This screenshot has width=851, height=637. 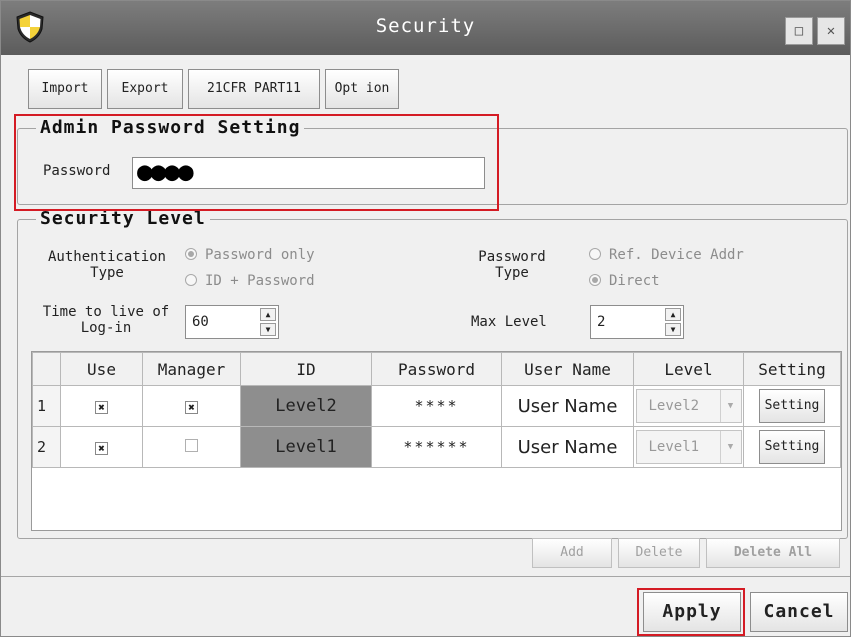 I want to click on time-to-live-label: Time to live of Log-in, so click(x=106, y=320).